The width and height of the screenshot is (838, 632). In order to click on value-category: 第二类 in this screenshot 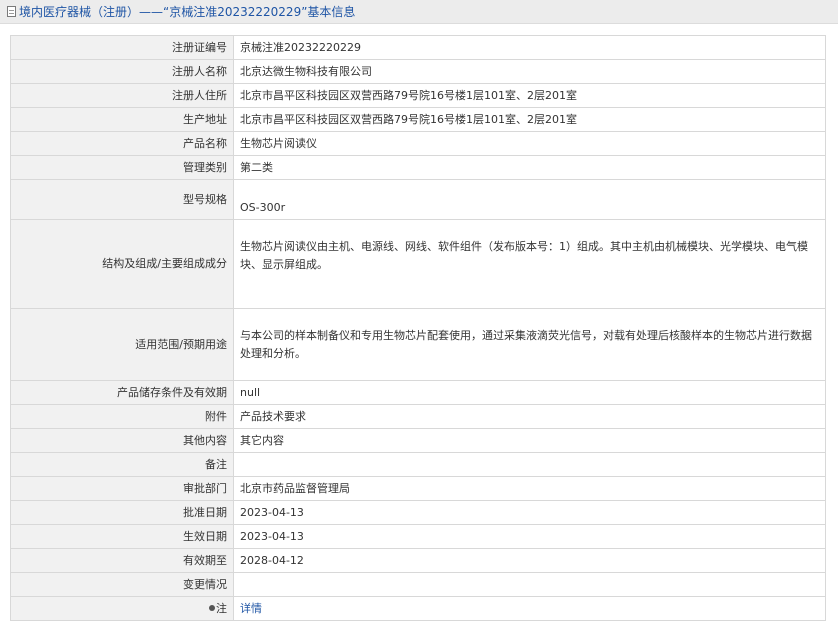, I will do `click(529, 167)`.